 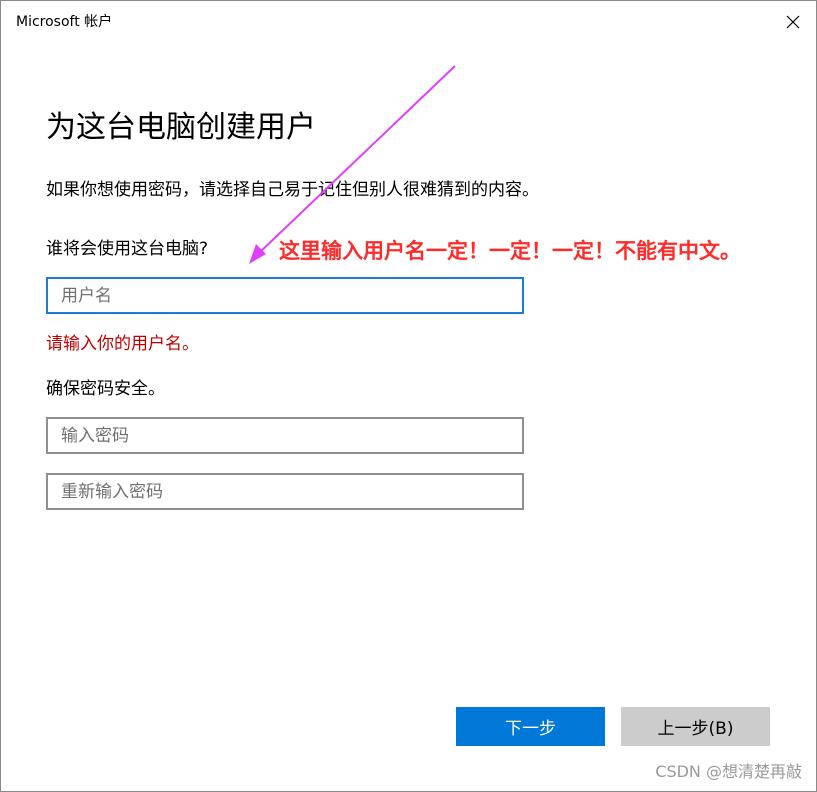 I want to click on page-description: 如果你想使用密码，请选择自己易于记住但别人很难猜到的内容。, so click(x=292, y=190).